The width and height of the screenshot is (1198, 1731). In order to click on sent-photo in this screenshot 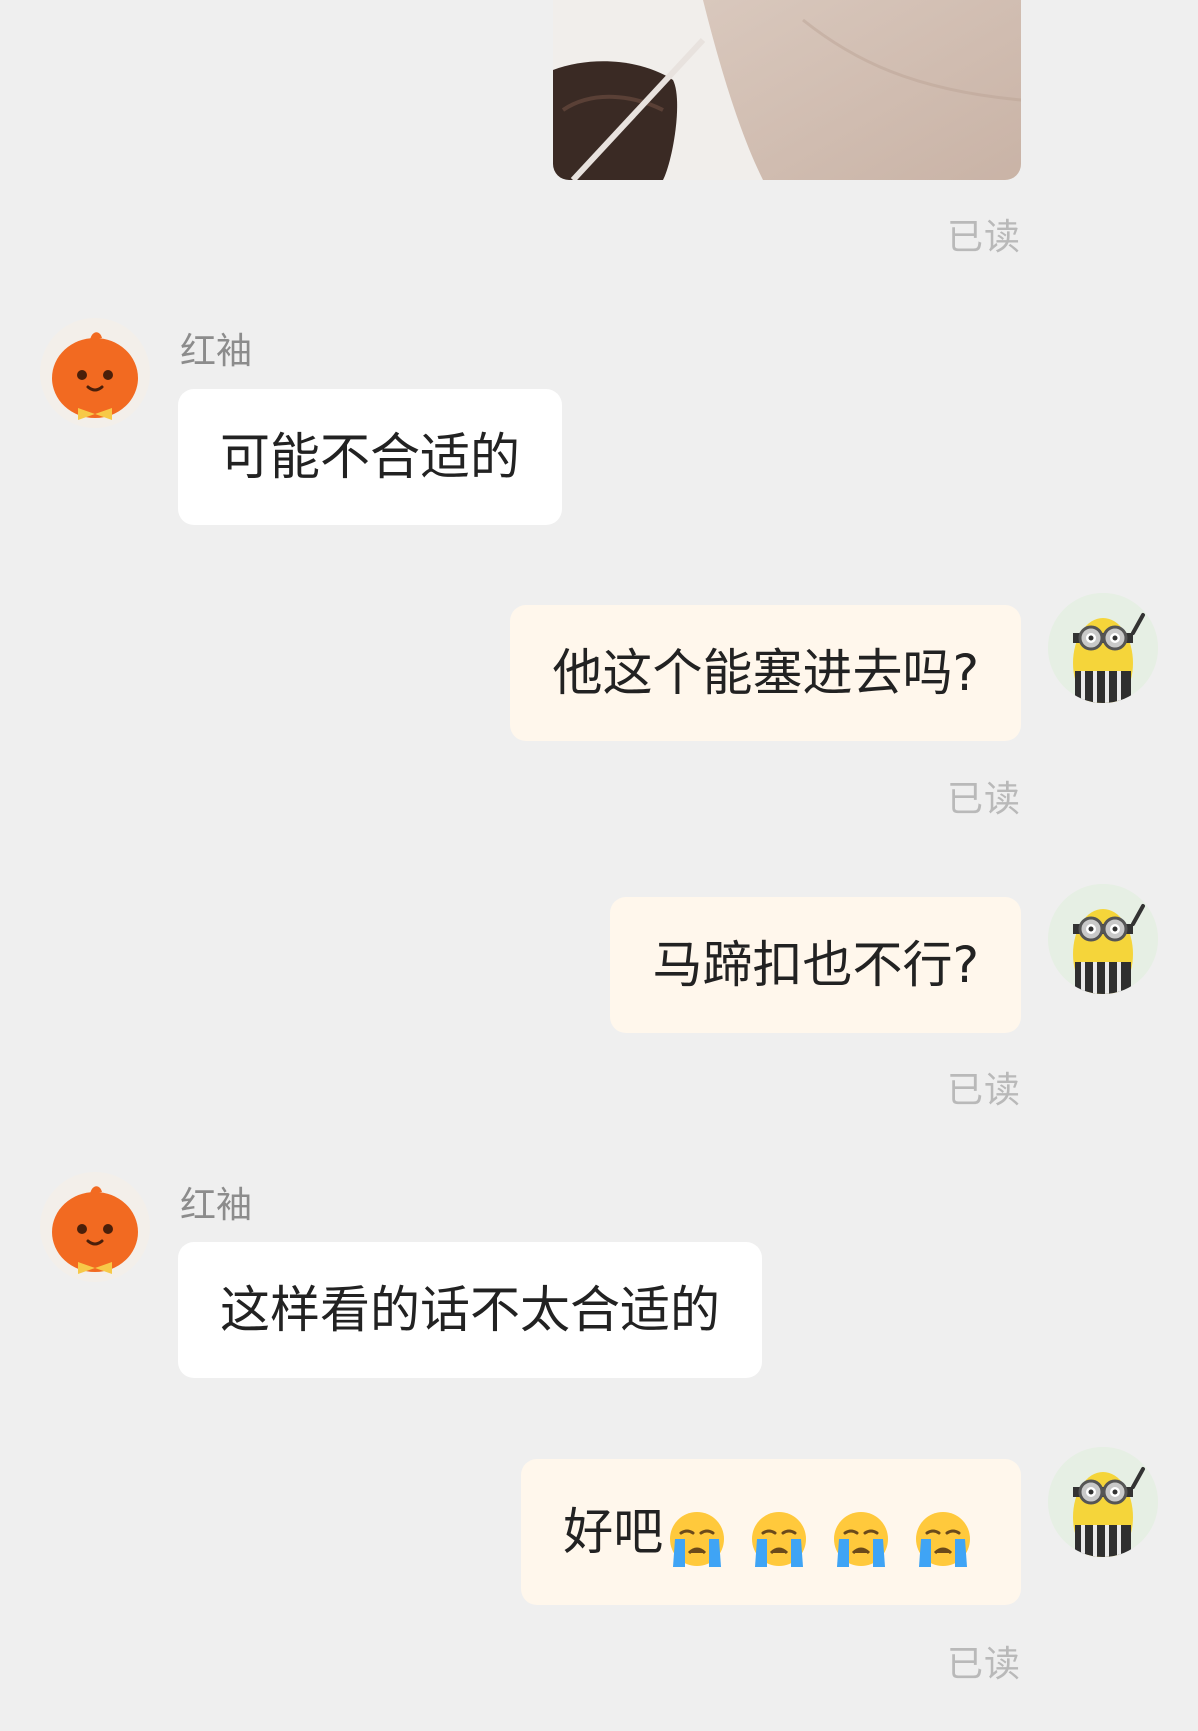, I will do `click(787, 90)`.